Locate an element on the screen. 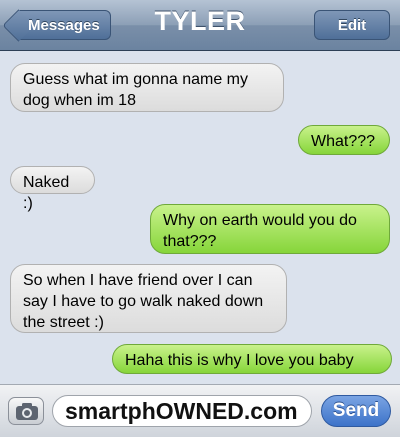 This screenshot has height=437, width=400. camera-icon is located at coordinates (27, 411).